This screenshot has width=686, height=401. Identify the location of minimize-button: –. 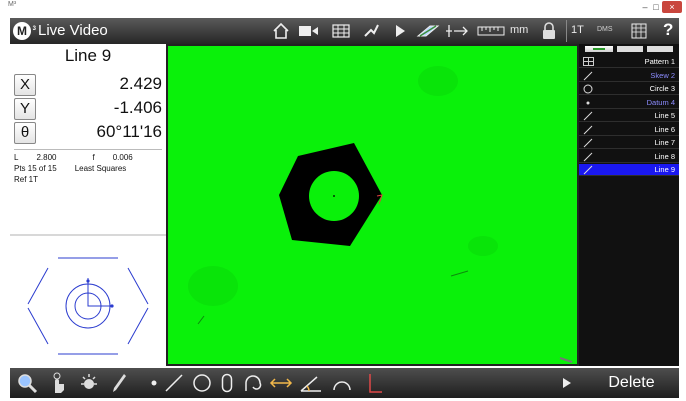
(645, 7).